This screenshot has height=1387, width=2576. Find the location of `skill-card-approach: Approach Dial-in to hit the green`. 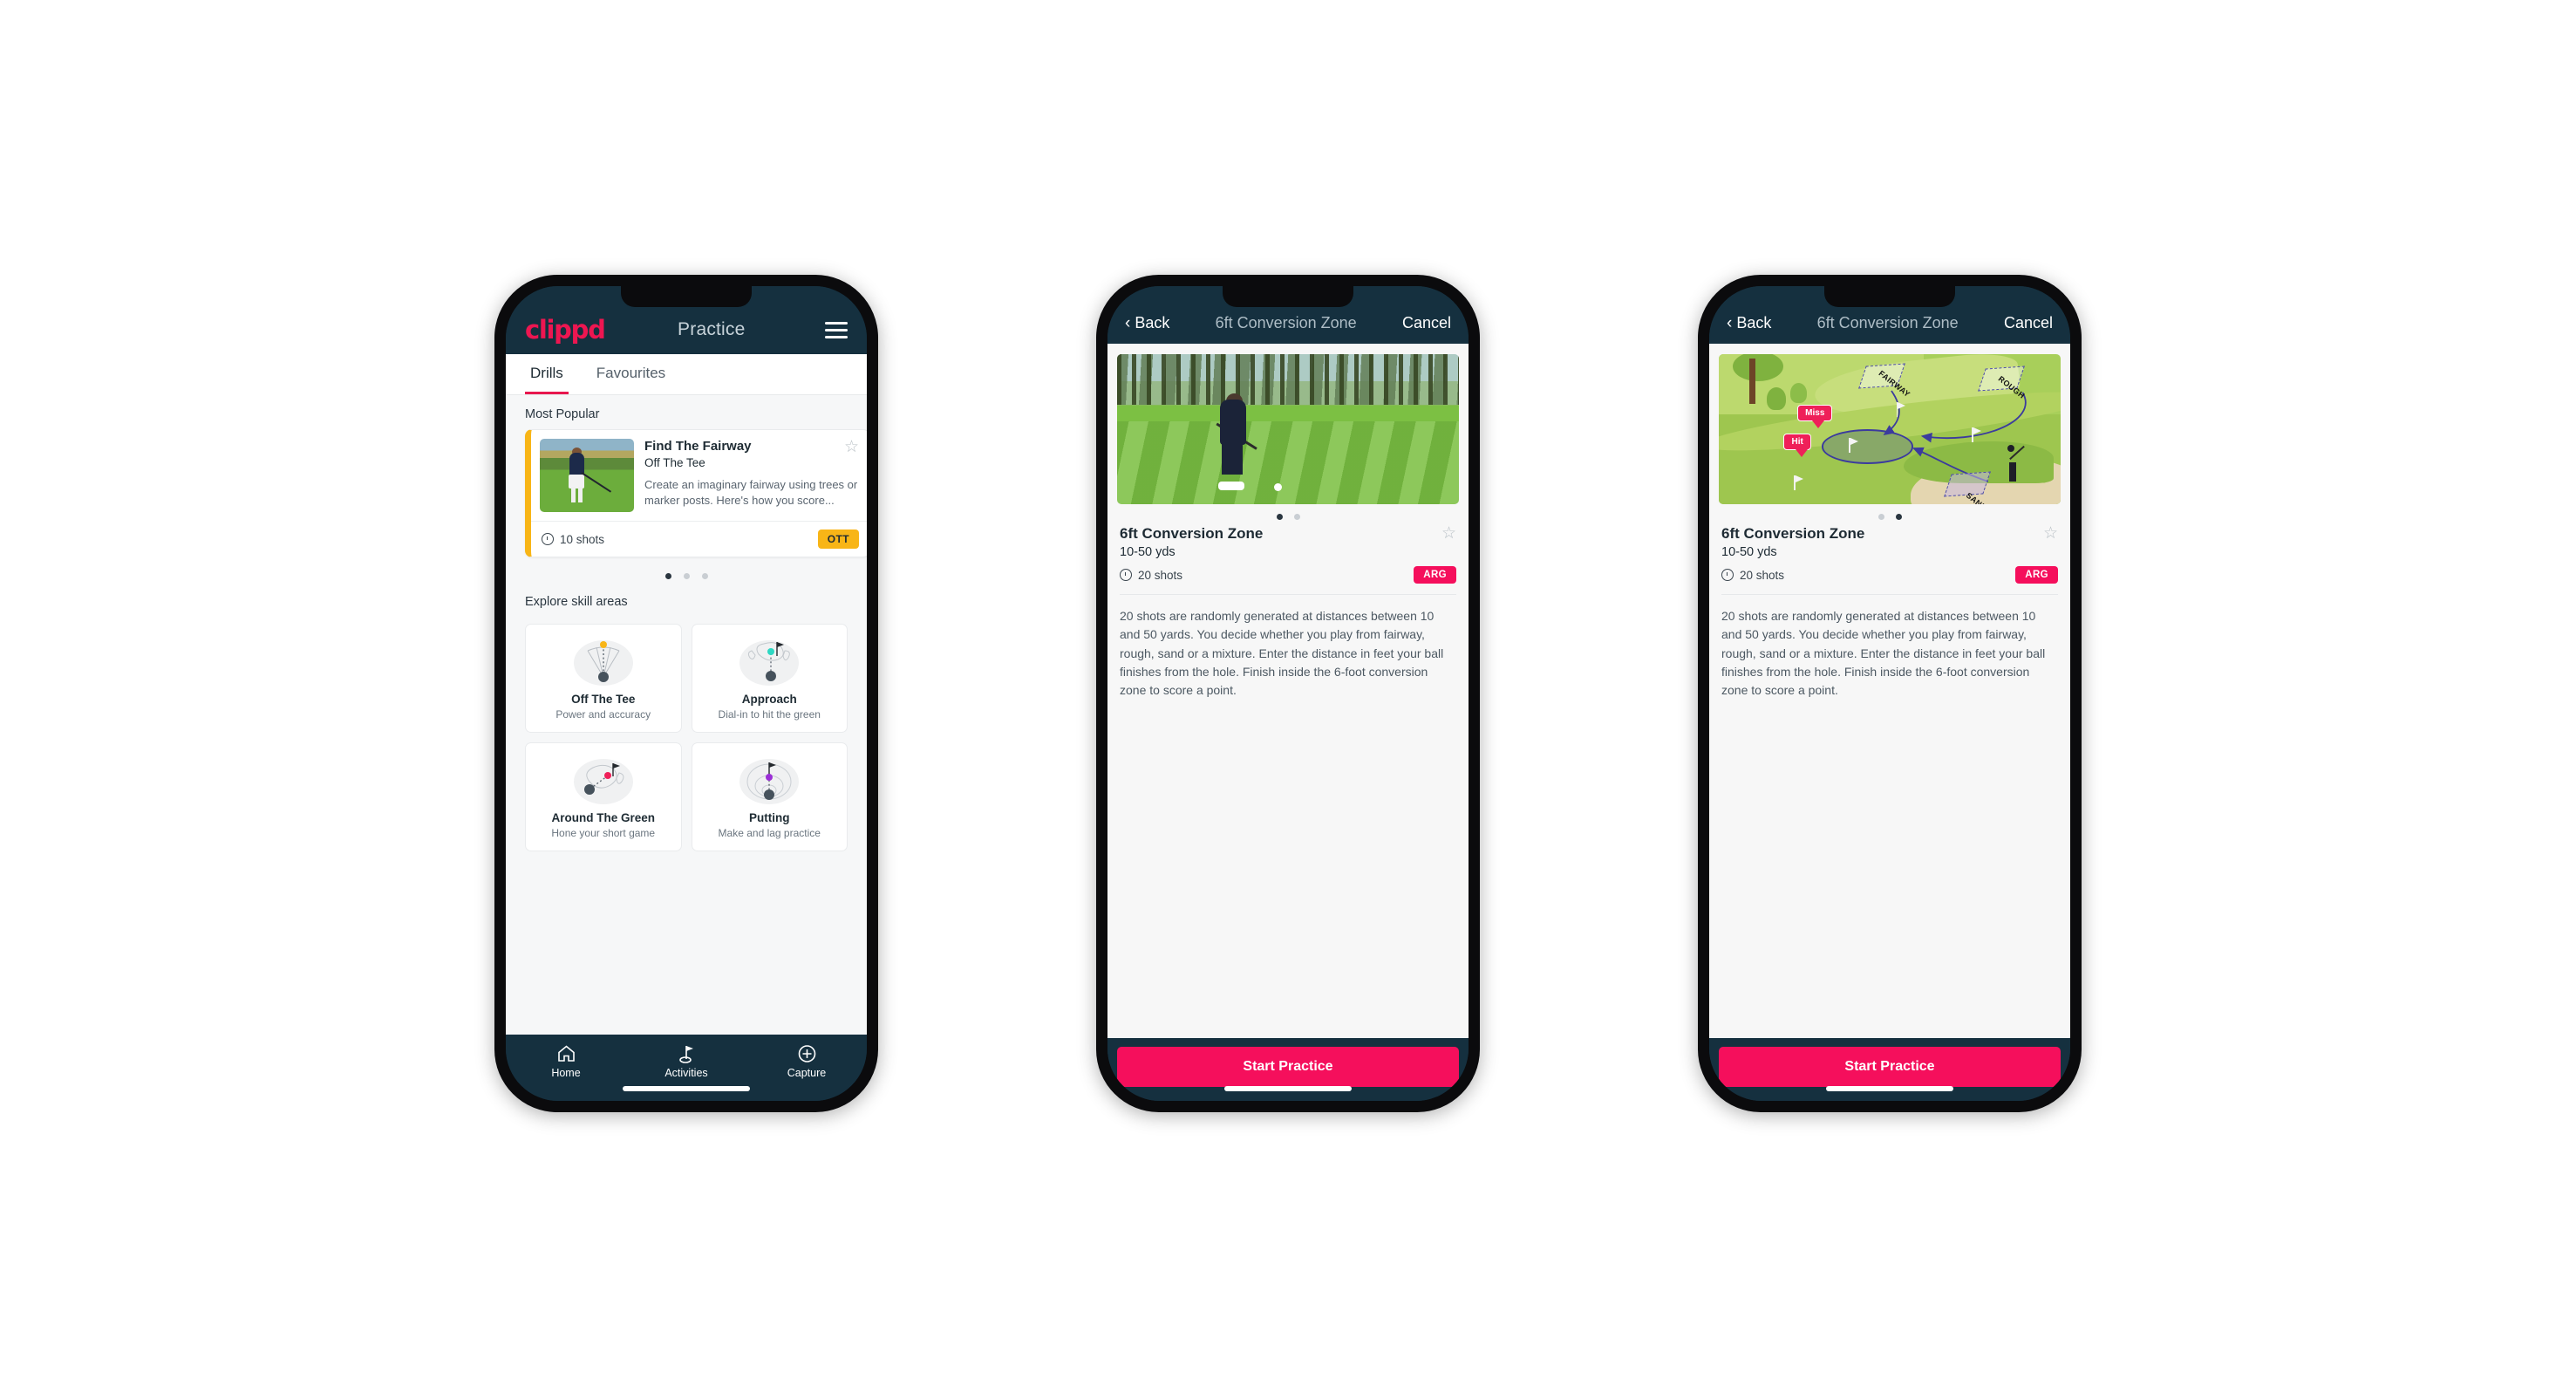

skill-card-approach: Approach Dial-in to hit the green is located at coordinates (769, 678).